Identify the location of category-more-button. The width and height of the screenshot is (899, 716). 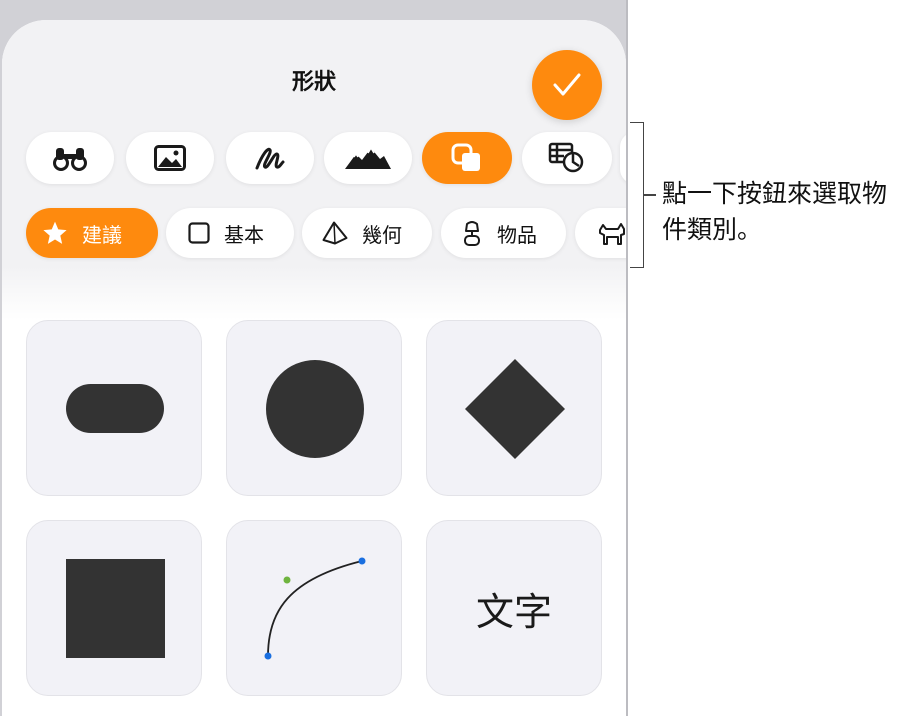
(623, 158).